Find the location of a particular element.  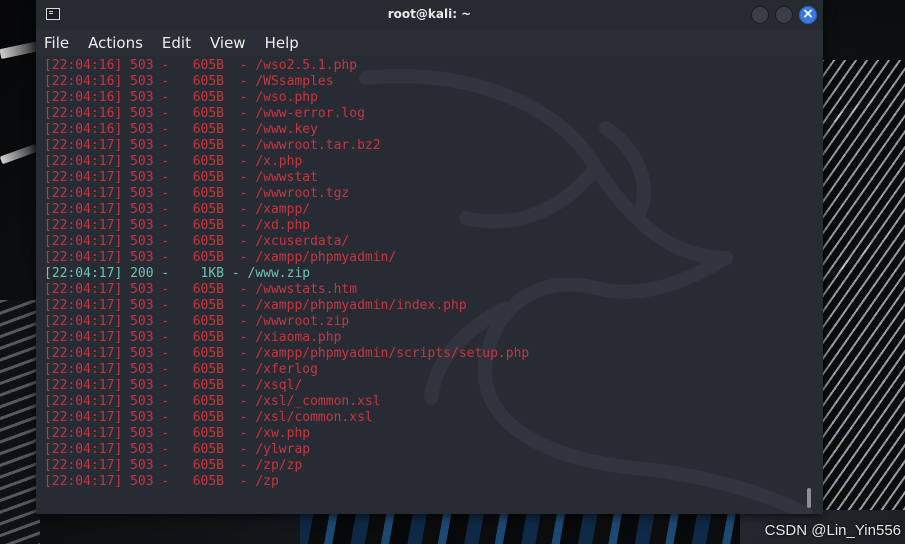

output-line: [22:04:17] 503 - 605B - /xiaoma.php is located at coordinates (193, 337).